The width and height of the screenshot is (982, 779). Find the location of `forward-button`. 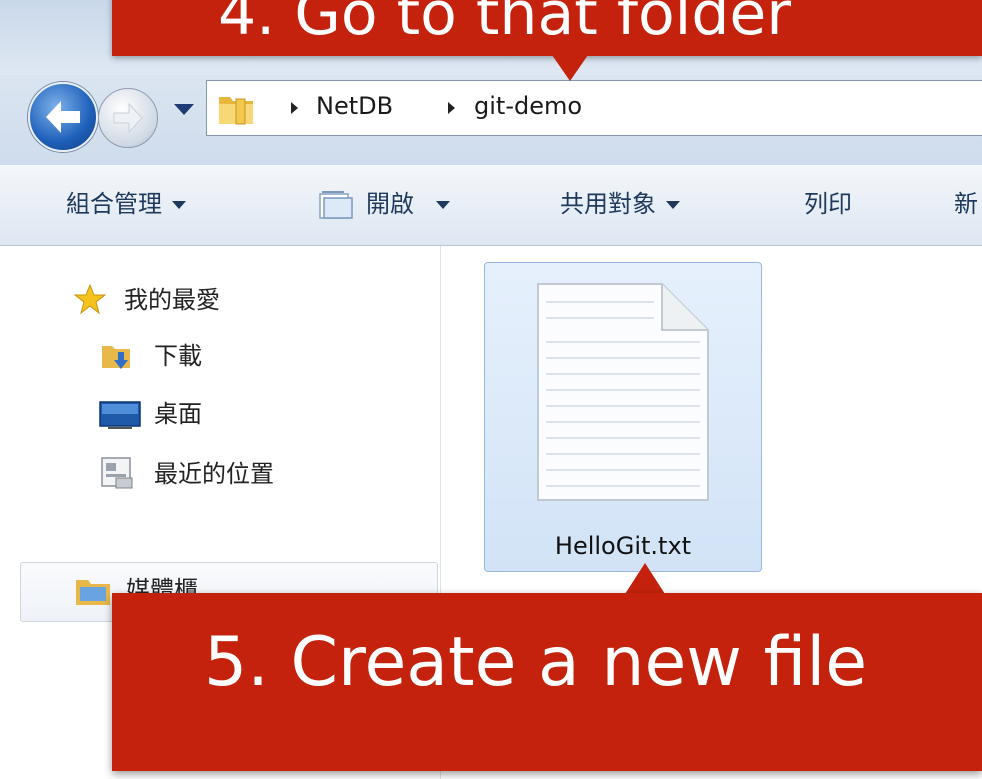

forward-button is located at coordinates (128, 118).